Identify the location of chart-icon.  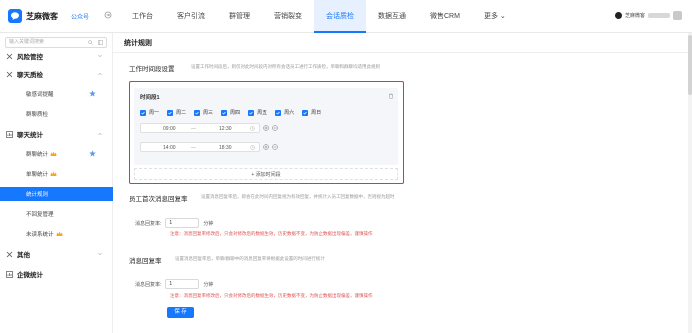
(9, 274).